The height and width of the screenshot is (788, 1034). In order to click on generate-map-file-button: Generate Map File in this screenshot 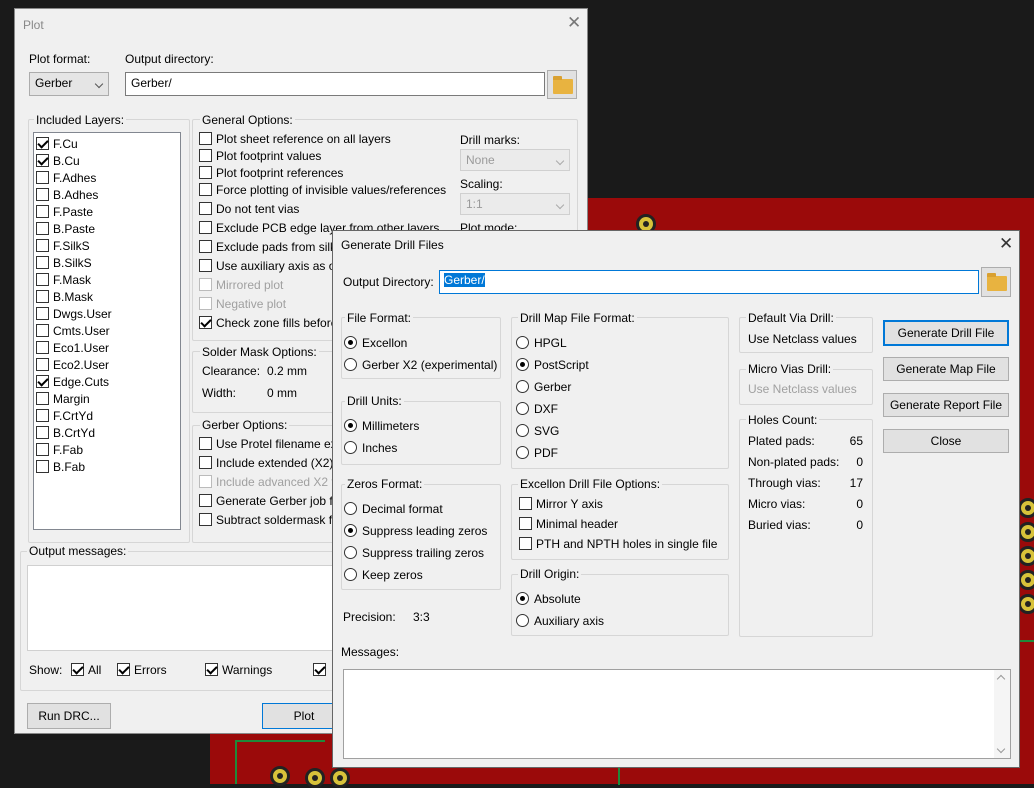, I will do `click(946, 369)`.